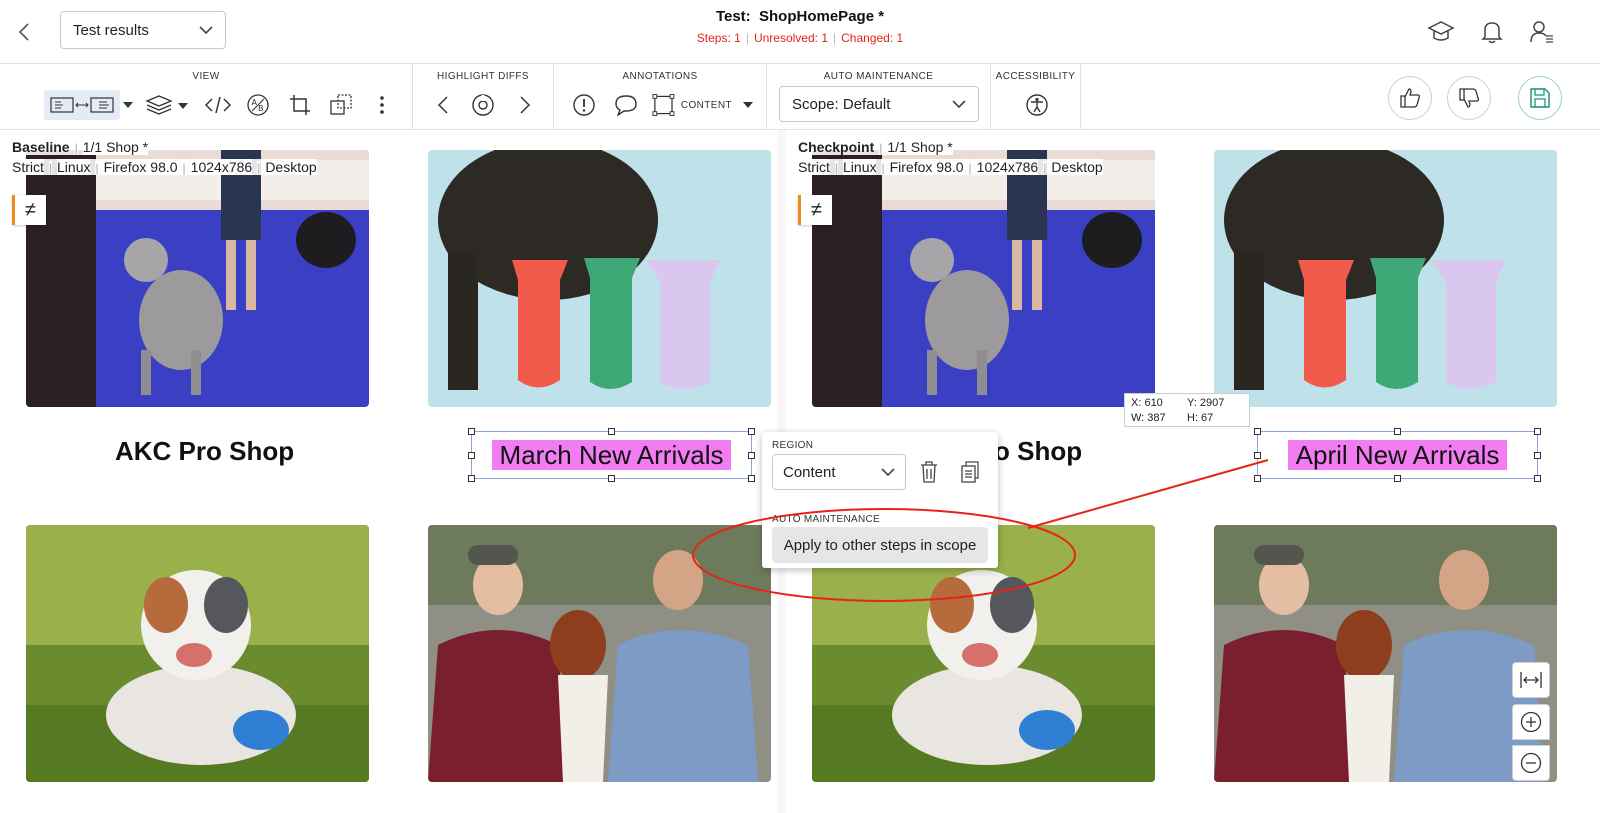 The image size is (1600, 813). Describe the element at coordinates (809, 472) in the screenshot. I see `region-type-value: Content` at that location.